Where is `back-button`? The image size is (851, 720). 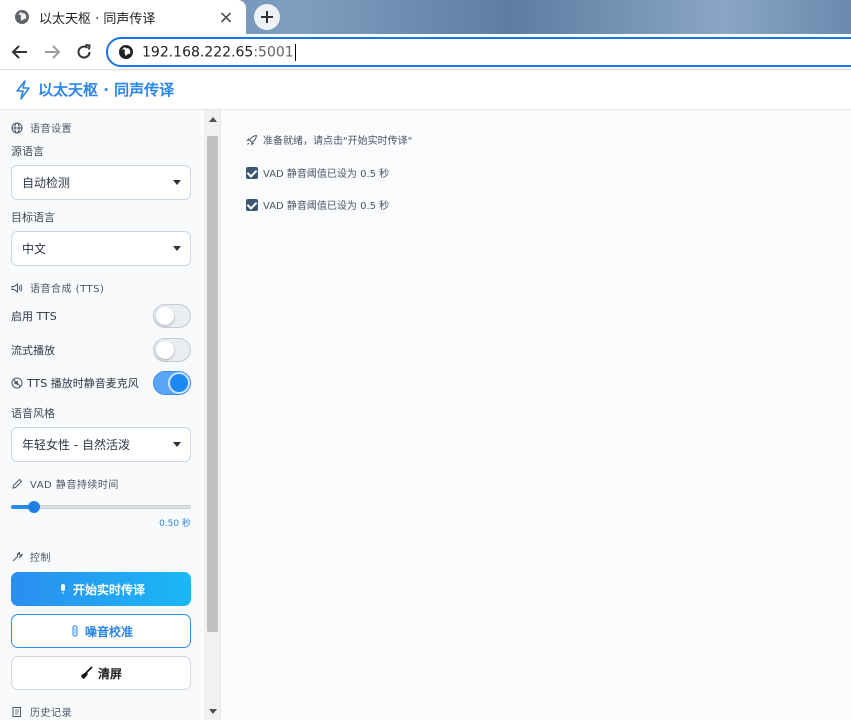 back-button is located at coordinates (20, 52).